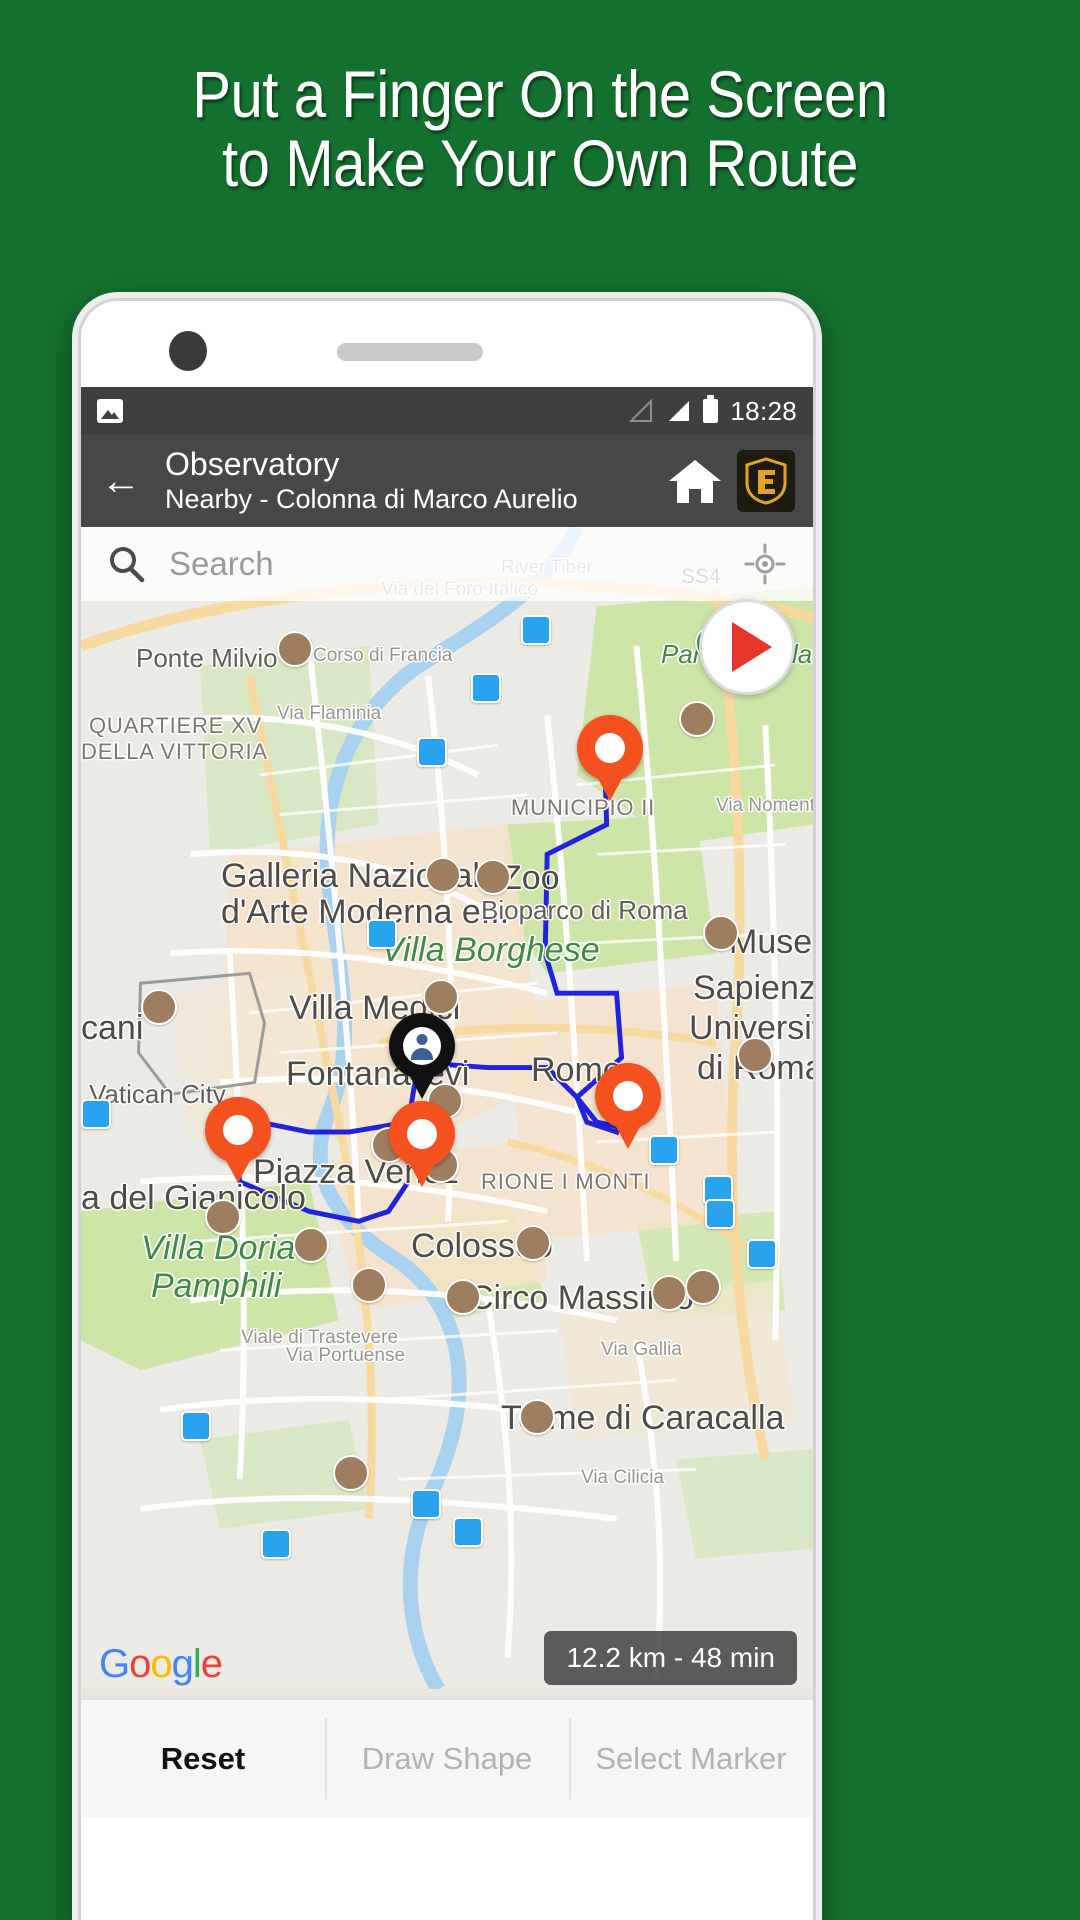 Image resolution: width=1080 pixels, height=1920 pixels. Describe the element at coordinates (447, 564) in the screenshot. I see `search-bar: Search` at that location.